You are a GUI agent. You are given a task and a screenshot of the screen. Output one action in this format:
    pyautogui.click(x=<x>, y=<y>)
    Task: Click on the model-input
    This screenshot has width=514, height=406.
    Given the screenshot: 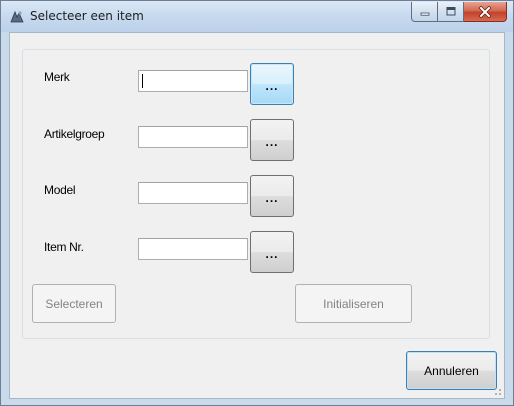 What is the action you would take?
    pyautogui.click(x=193, y=193)
    